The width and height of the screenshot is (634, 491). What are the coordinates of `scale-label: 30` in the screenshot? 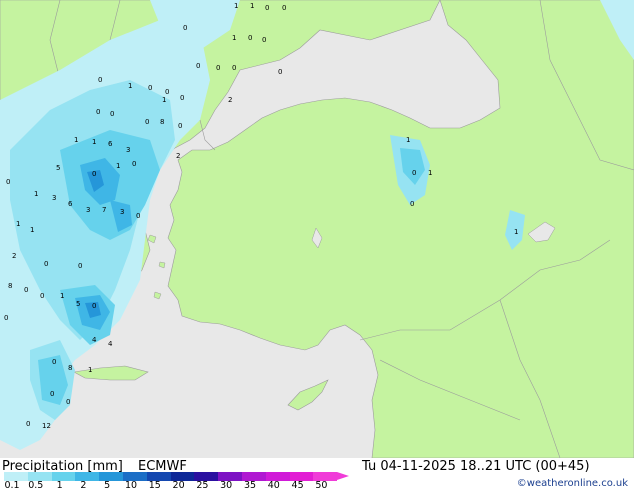 It's located at (226, 485).